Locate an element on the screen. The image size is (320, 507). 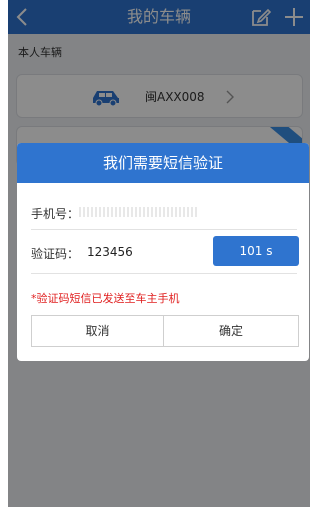
phone-label: 手机号： is located at coordinates (55, 214).